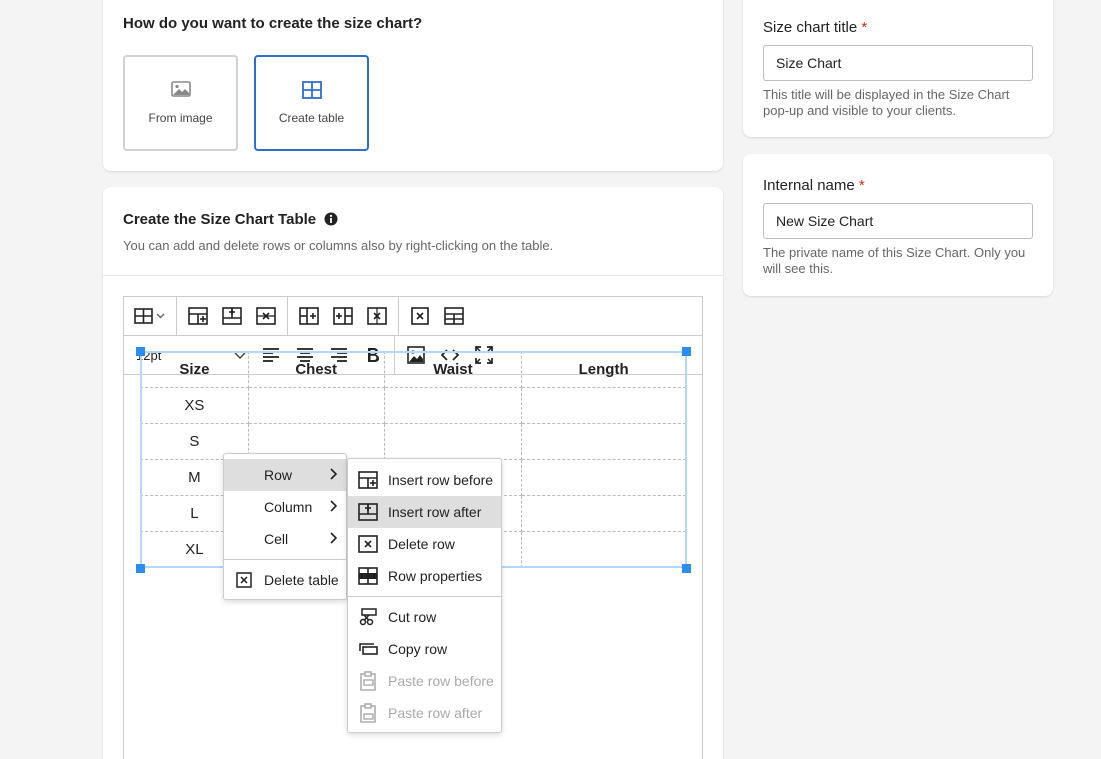 The image size is (1101, 759). What do you see at coordinates (180, 91) in the screenshot?
I see `image-icon` at bounding box center [180, 91].